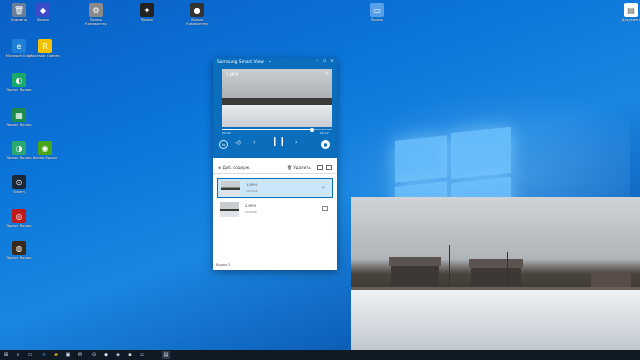  Describe the element at coordinates (223, 265) in the screenshot. I see `status-text: Видео 2` at that location.